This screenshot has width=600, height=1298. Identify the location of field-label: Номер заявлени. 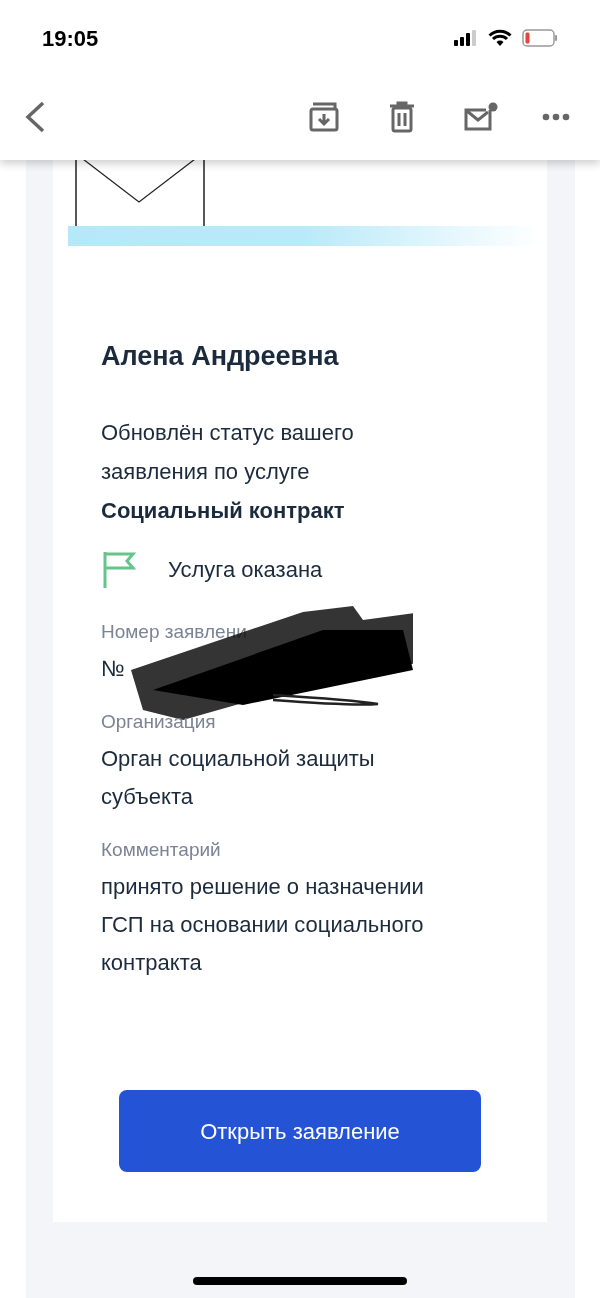
(174, 631).